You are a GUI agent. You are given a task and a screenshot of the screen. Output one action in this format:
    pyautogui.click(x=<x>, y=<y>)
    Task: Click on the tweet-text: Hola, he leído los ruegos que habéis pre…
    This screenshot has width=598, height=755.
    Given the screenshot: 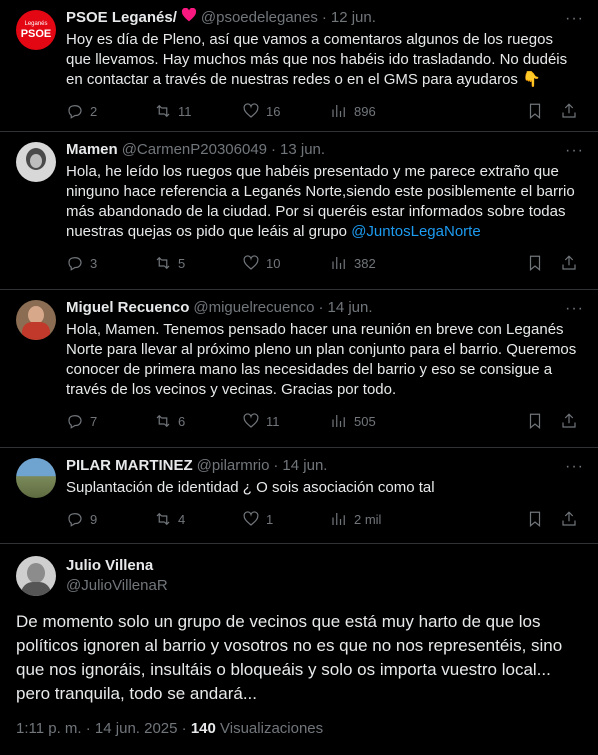 What is the action you would take?
    pyautogui.click(x=322, y=201)
    